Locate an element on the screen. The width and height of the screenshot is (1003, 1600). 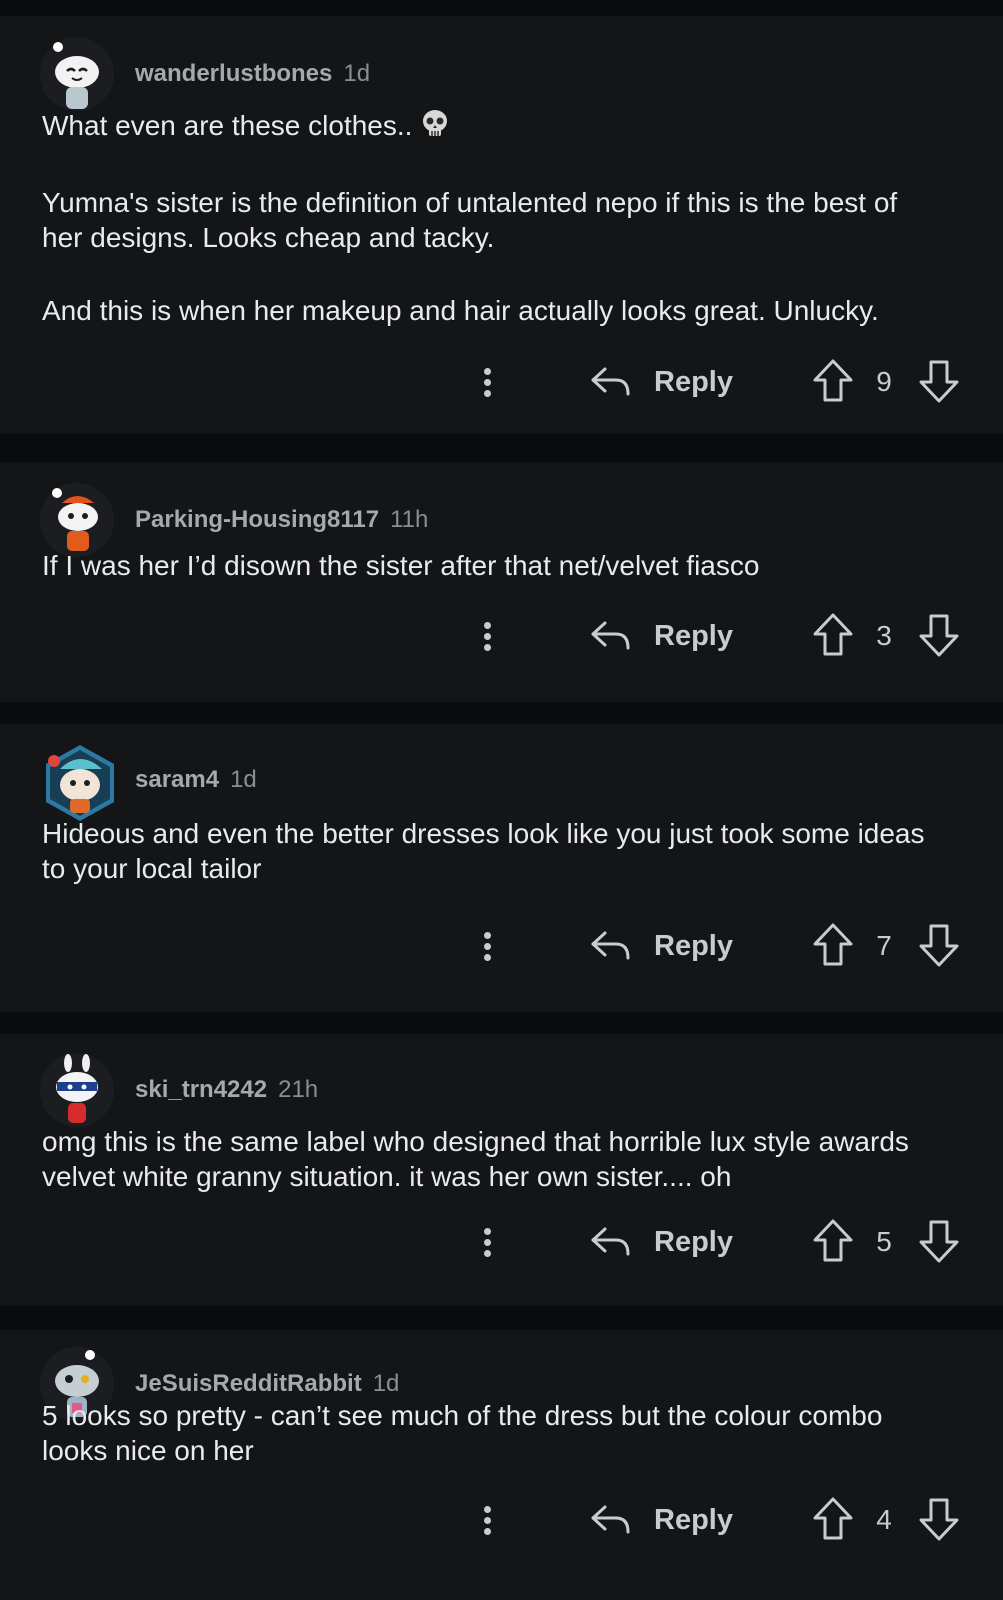
comment-header: wanderlustbones 1d is located at coordinates (205, 74).